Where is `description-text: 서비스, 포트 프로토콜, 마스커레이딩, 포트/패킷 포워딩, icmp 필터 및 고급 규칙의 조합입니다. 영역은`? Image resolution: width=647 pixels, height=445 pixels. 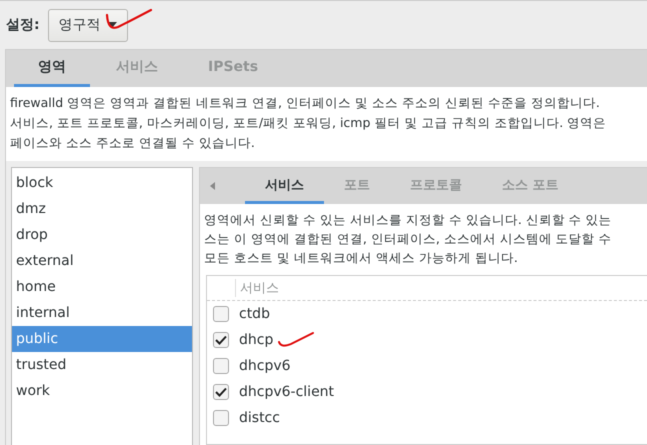 description-text: 서비스, 포트 프로토콜, 마스커레이딩, 포트/패킷 포워딩, icmp 필터 및 고급 규칙의 조합입니다. 영역은 is located at coordinates (309, 123).